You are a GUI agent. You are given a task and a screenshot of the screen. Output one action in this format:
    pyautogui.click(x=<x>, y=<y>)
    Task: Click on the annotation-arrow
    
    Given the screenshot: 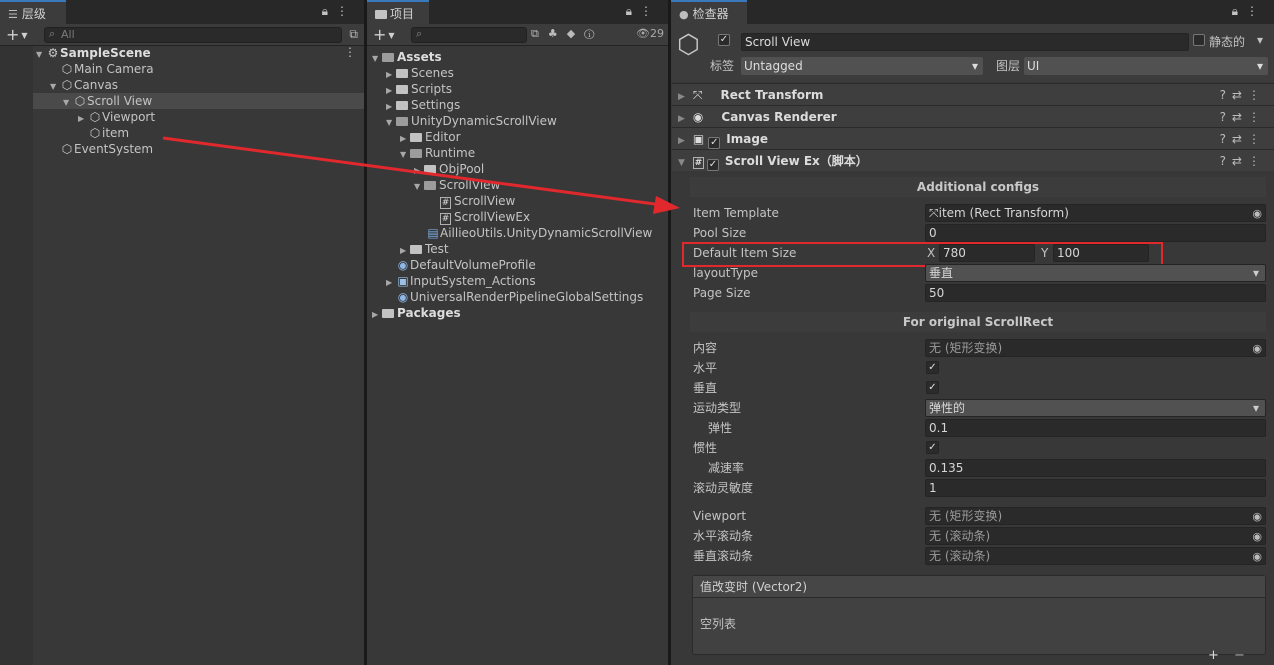 What is the action you would take?
    pyautogui.click(x=421, y=175)
    